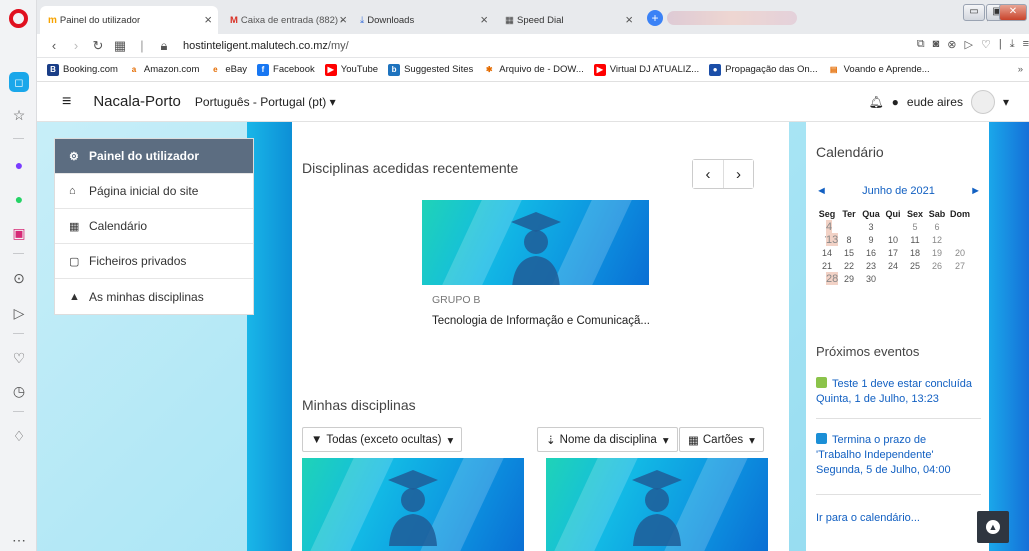 This screenshot has height=551, width=1029. I want to click on url-field: hostinteligent.malutech.co.mz/my/, so click(266, 46).